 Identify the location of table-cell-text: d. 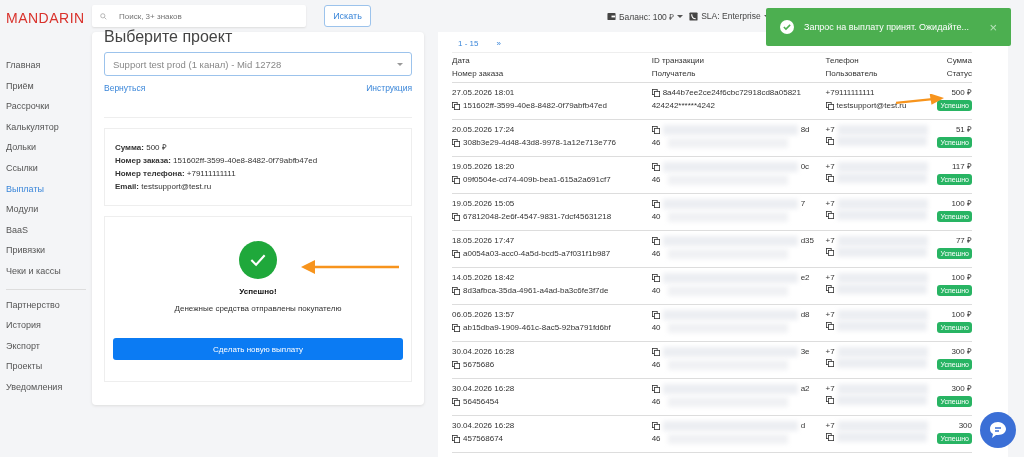
(803, 426).